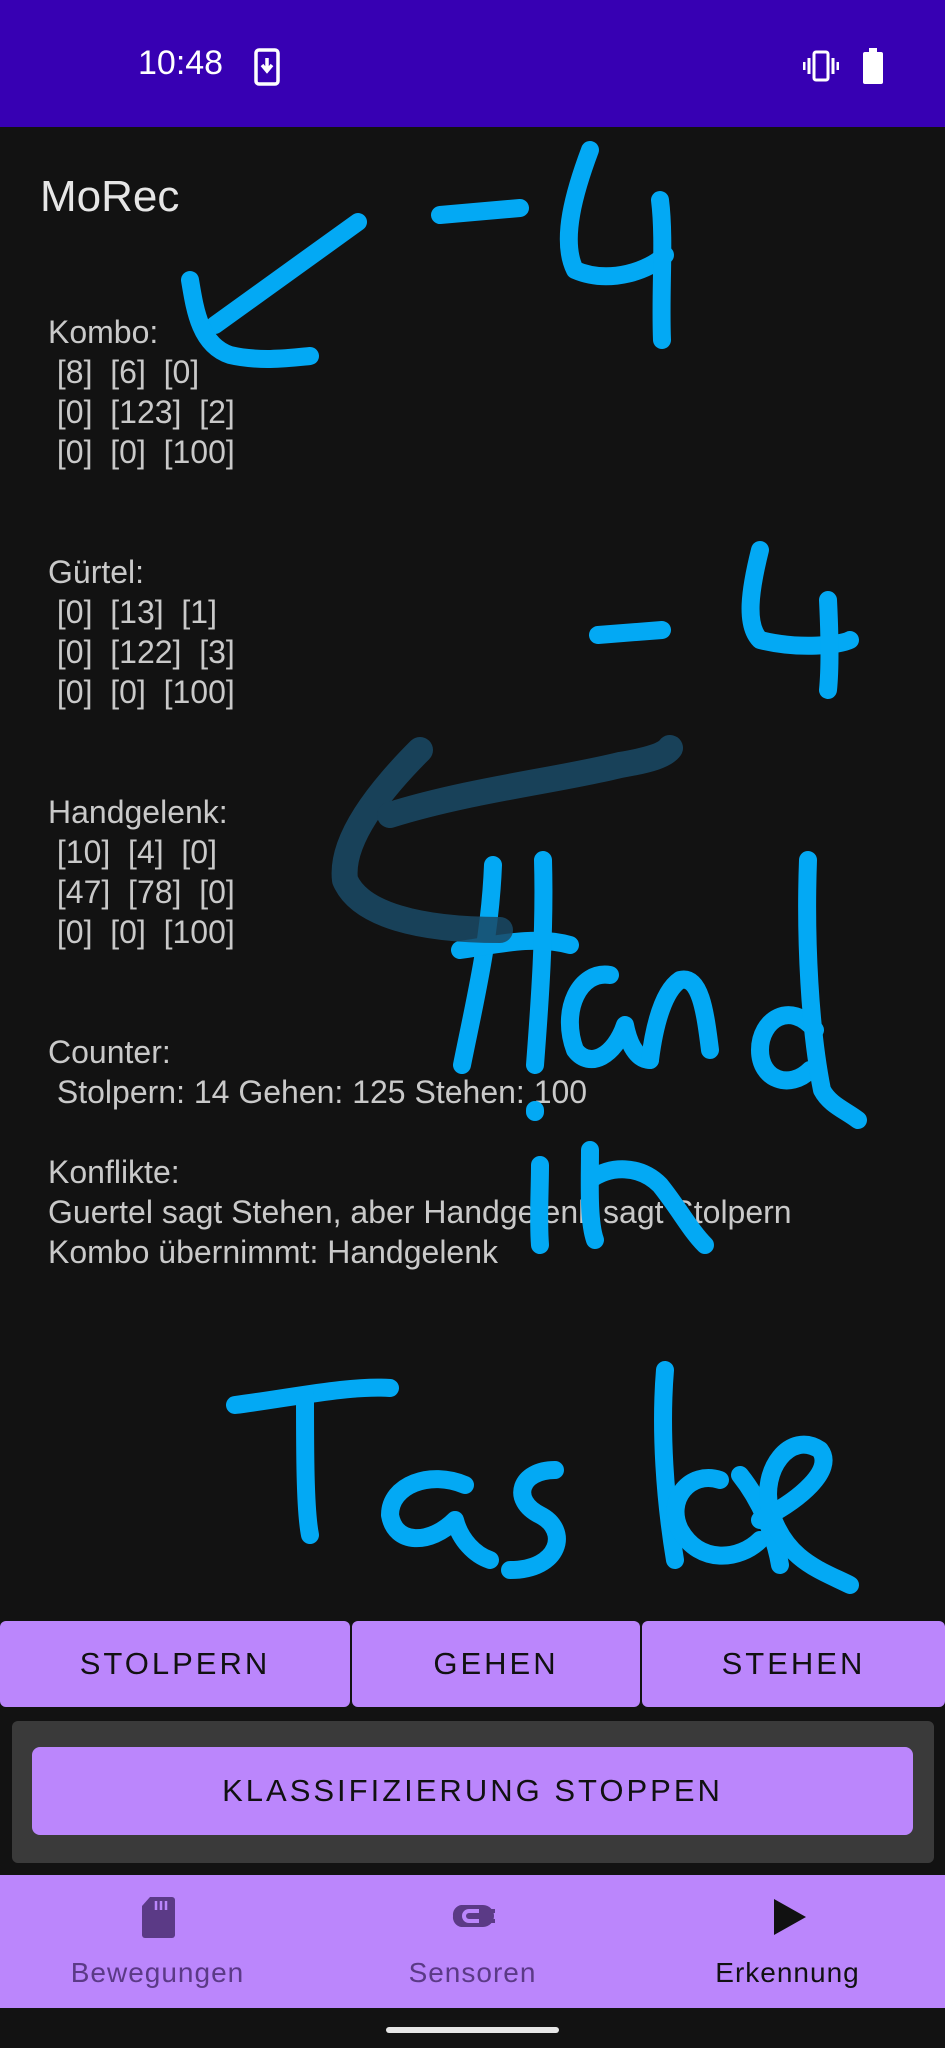 The height and width of the screenshot is (2048, 945). Describe the element at coordinates (132, 852) in the screenshot. I see `handgelenk-row: [10] [4] [0]` at that location.